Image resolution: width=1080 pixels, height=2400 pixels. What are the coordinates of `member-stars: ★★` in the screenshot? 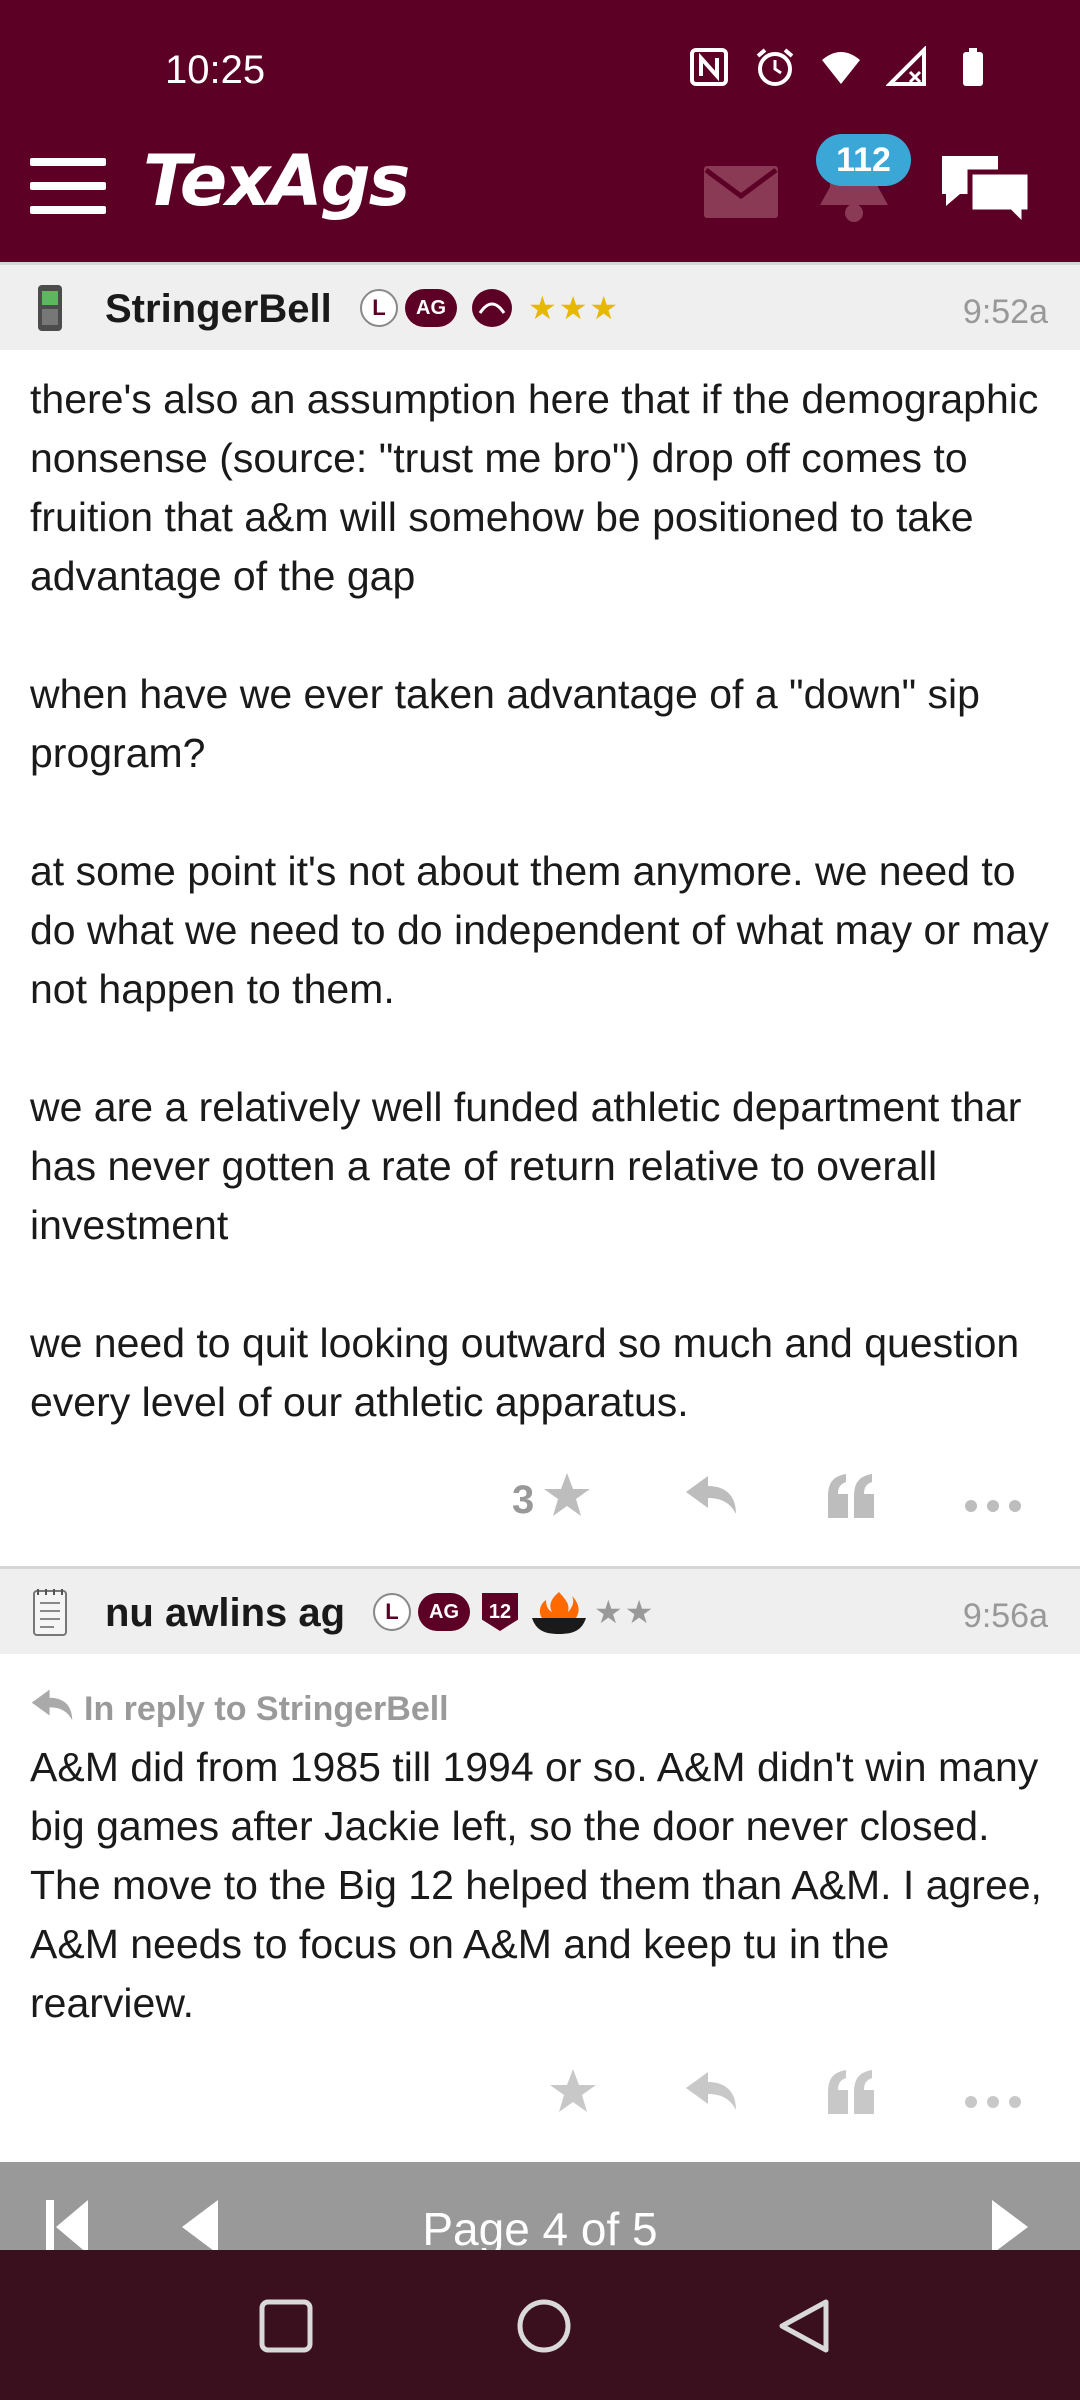 It's located at (625, 1612).